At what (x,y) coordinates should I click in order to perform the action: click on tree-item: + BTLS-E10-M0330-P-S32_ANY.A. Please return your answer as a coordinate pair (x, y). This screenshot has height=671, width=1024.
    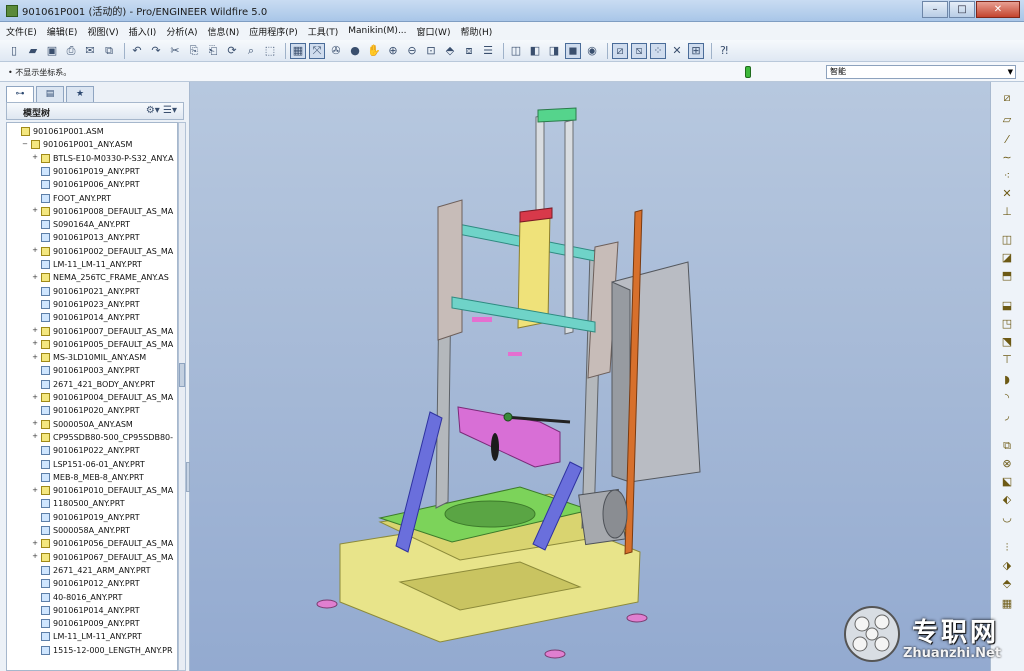
    Looking at the image, I should click on (102, 158).